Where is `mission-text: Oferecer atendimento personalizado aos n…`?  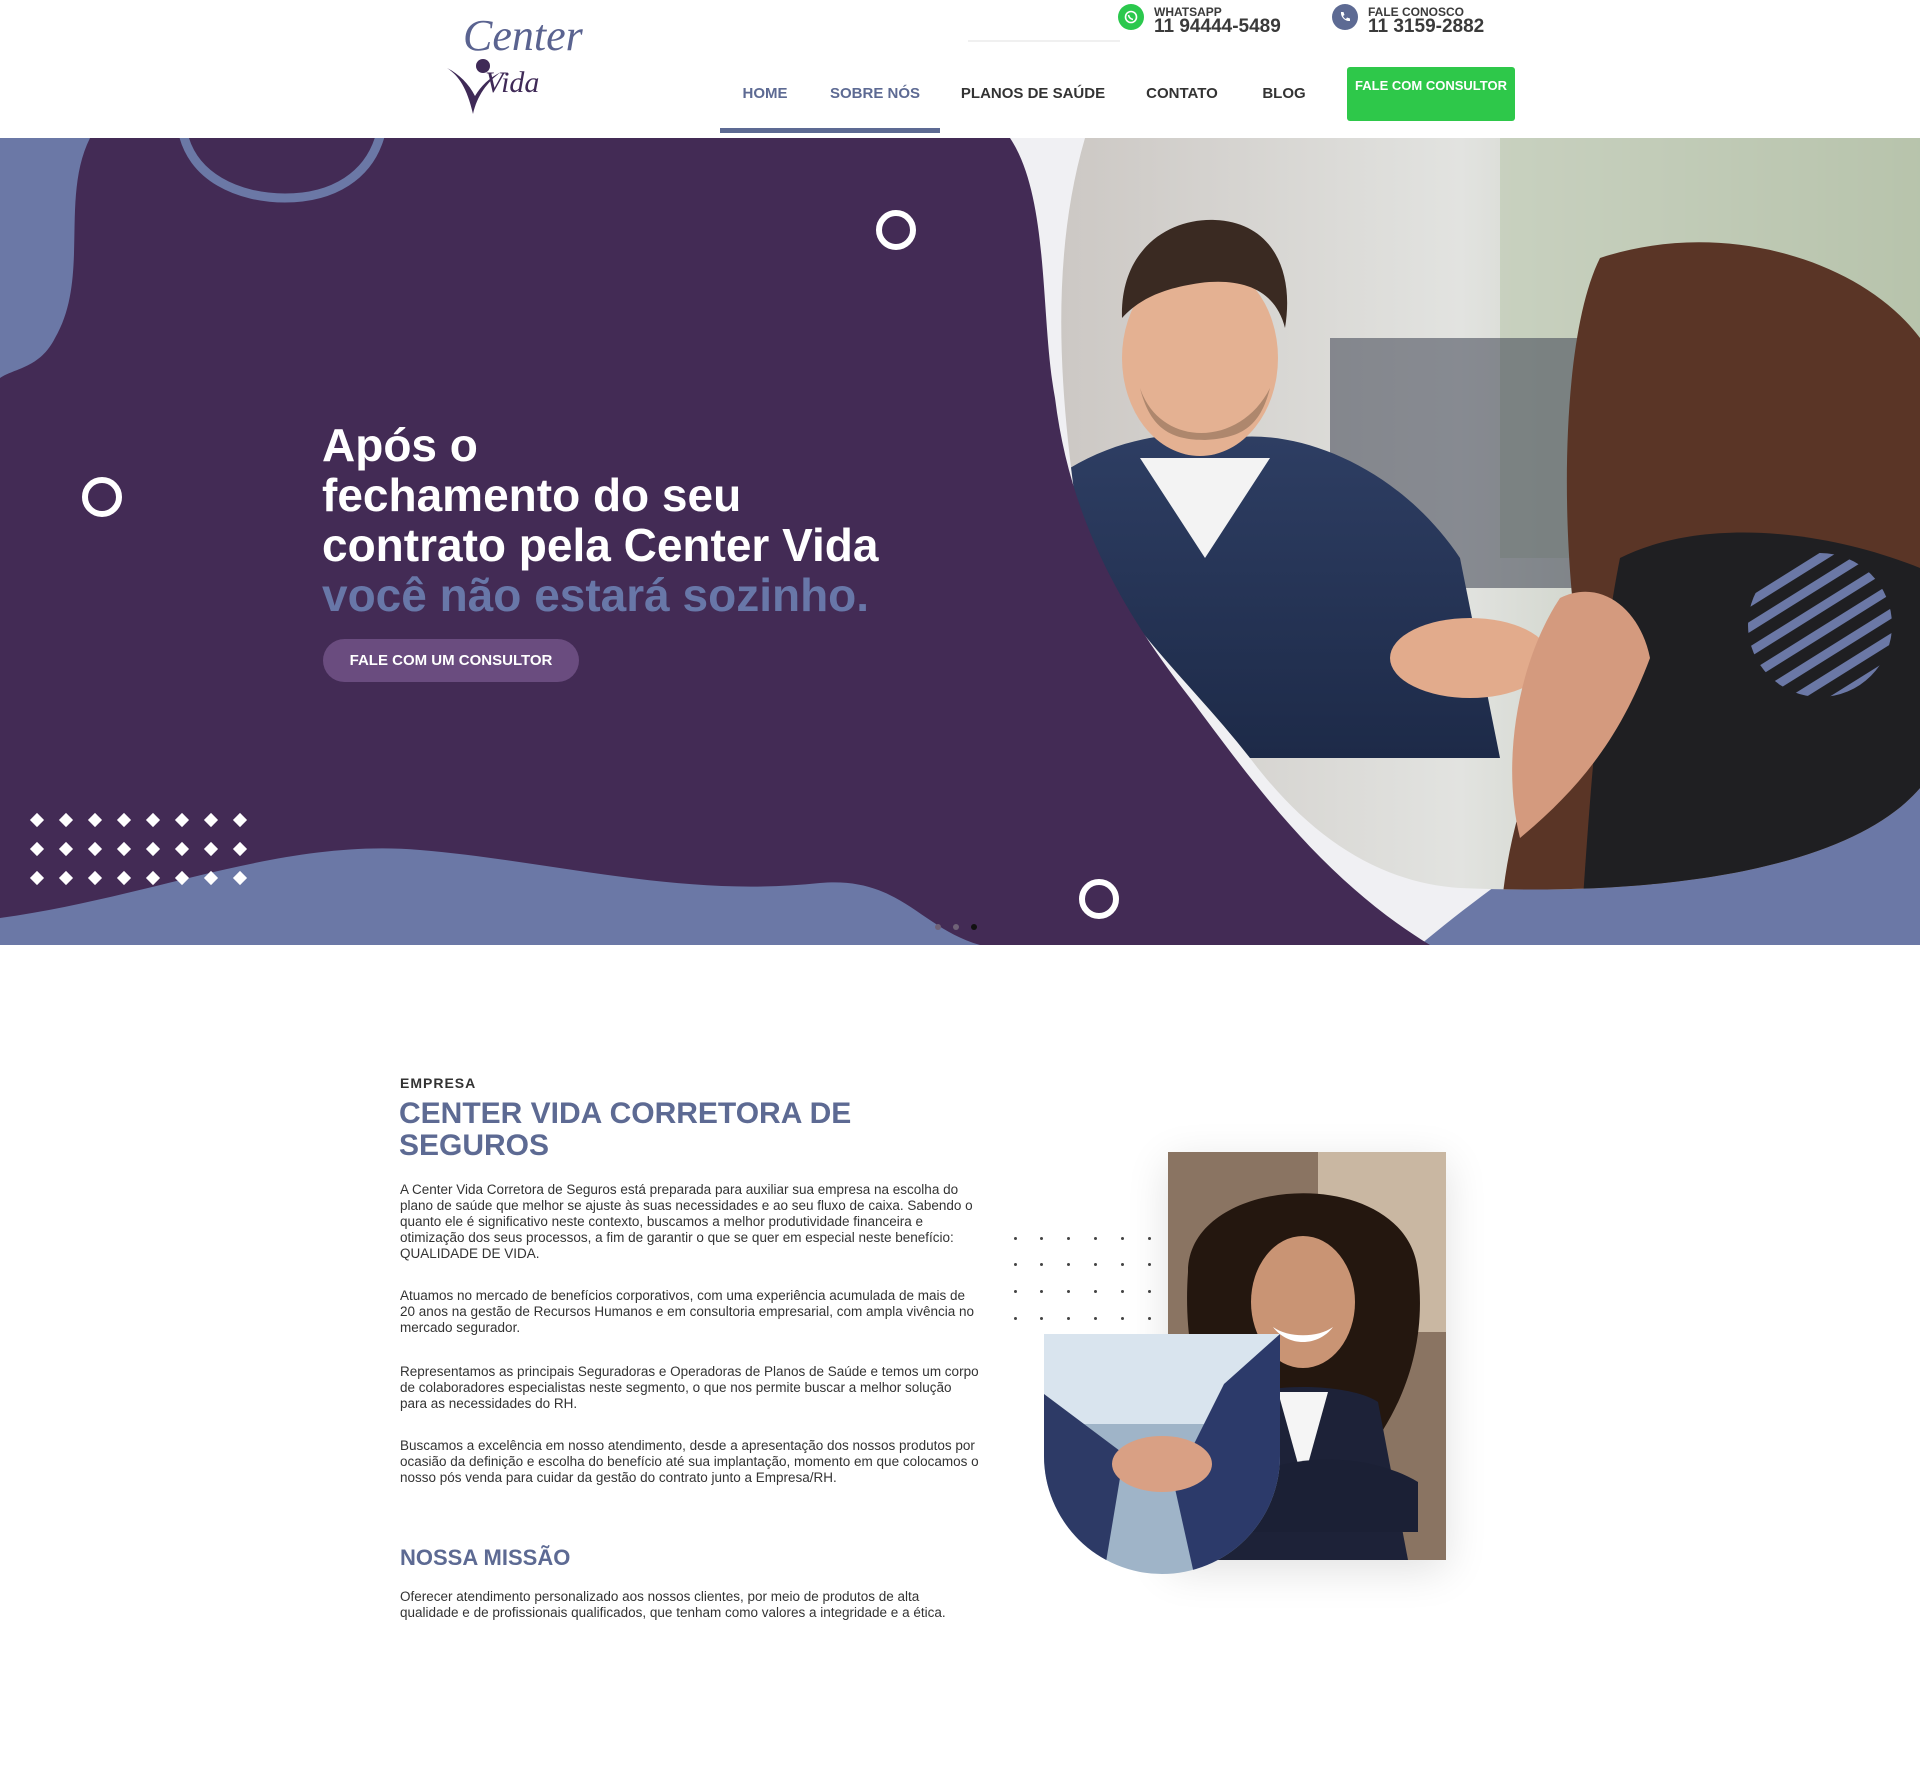
mission-text: Oferecer atendimento personalizado aos n… is located at coordinates (673, 1604).